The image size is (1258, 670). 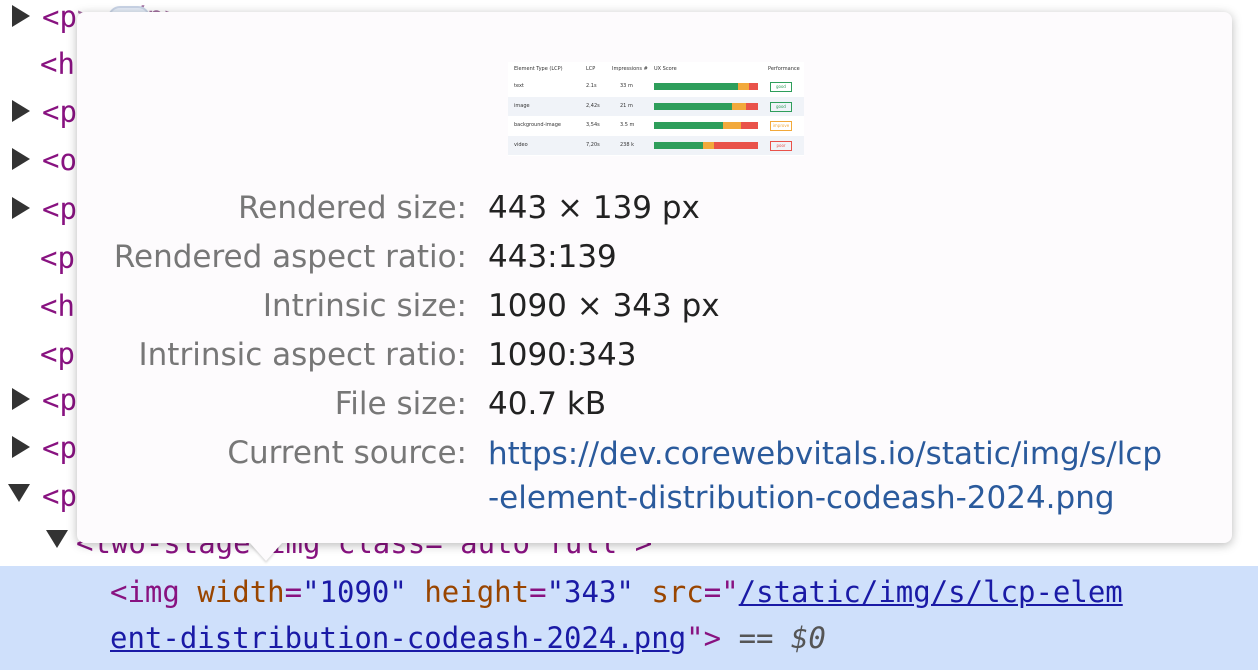 What do you see at coordinates (593, 105) in the screenshot?
I see `preview-cell: 2,42s` at bounding box center [593, 105].